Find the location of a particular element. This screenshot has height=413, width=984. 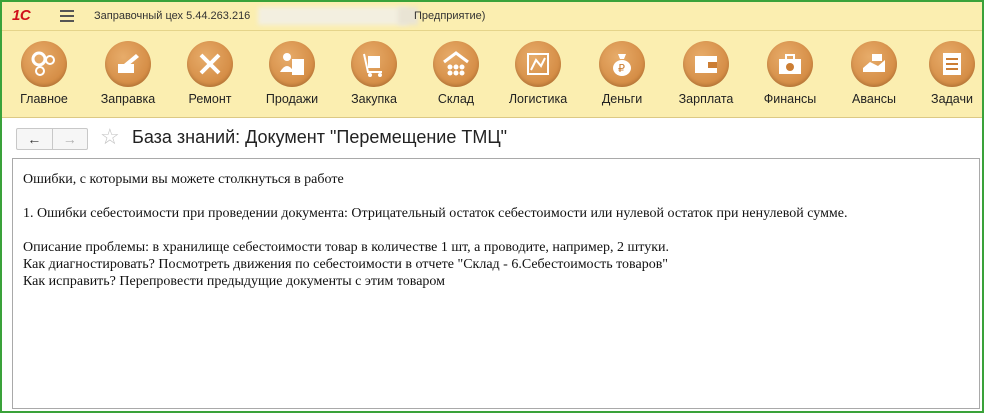

section-glavnoe: Главное is located at coordinates (44, 73).